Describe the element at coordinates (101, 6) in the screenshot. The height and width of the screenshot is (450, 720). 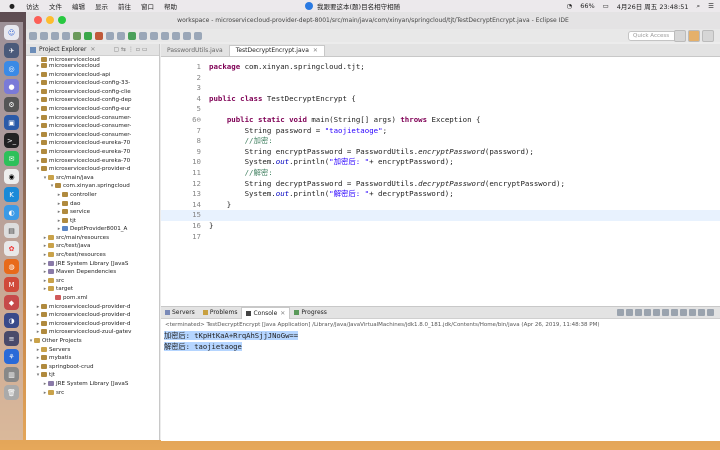
I see `menu-view: 显示` at that location.